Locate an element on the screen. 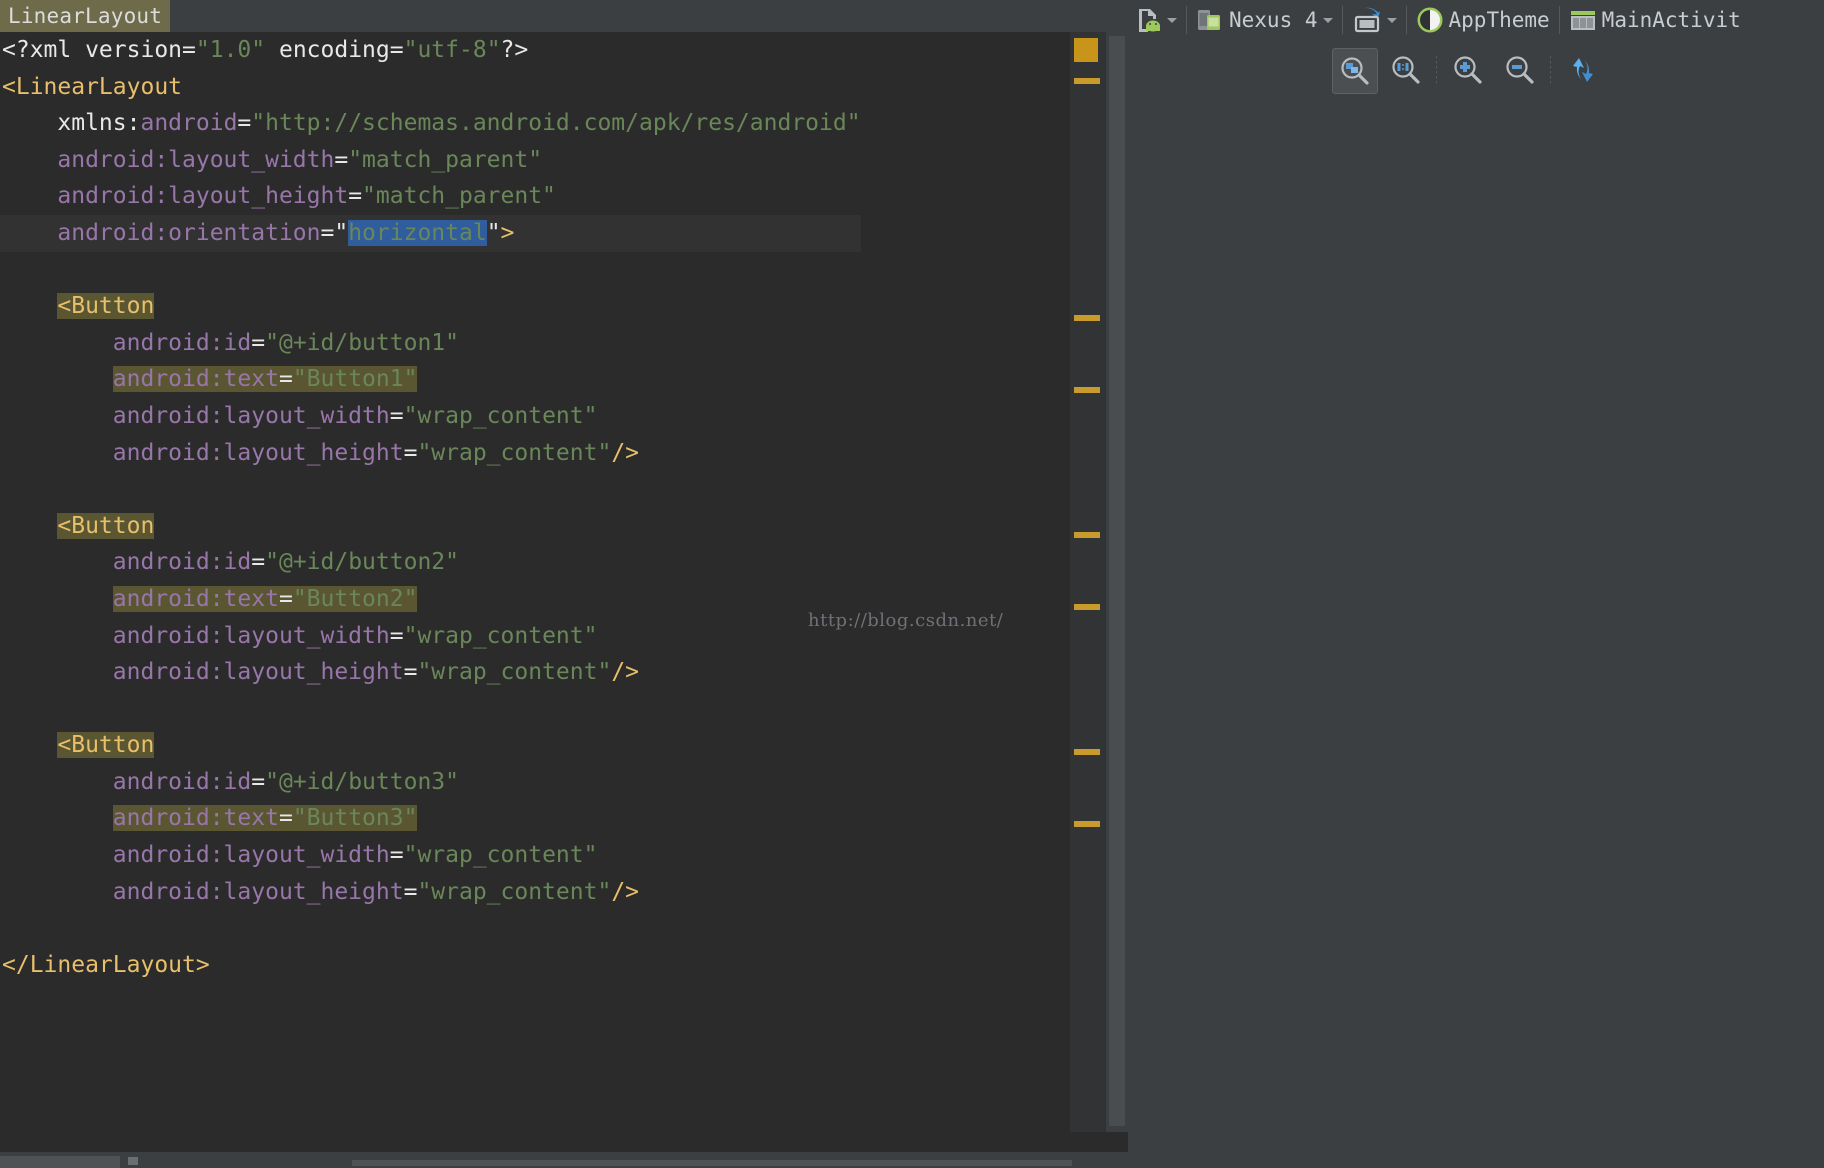 Image resolution: width=1824 pixels, height=1168 pixels. code-token: "Button1" is located at coordinates (355, 379).